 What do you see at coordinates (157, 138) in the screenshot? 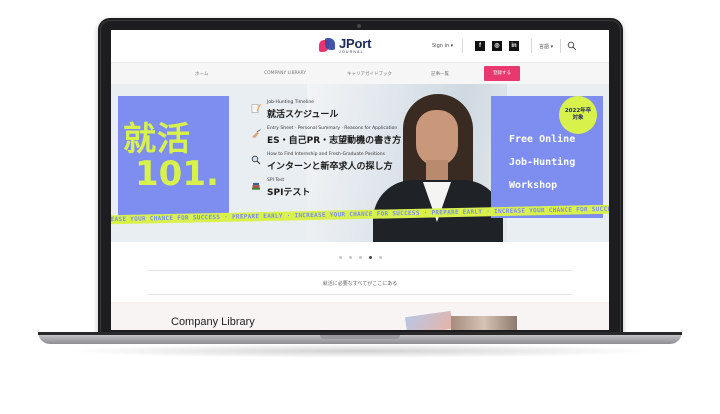
I see `hero-heading-line1: 就活` at bounding box center [157, 138].